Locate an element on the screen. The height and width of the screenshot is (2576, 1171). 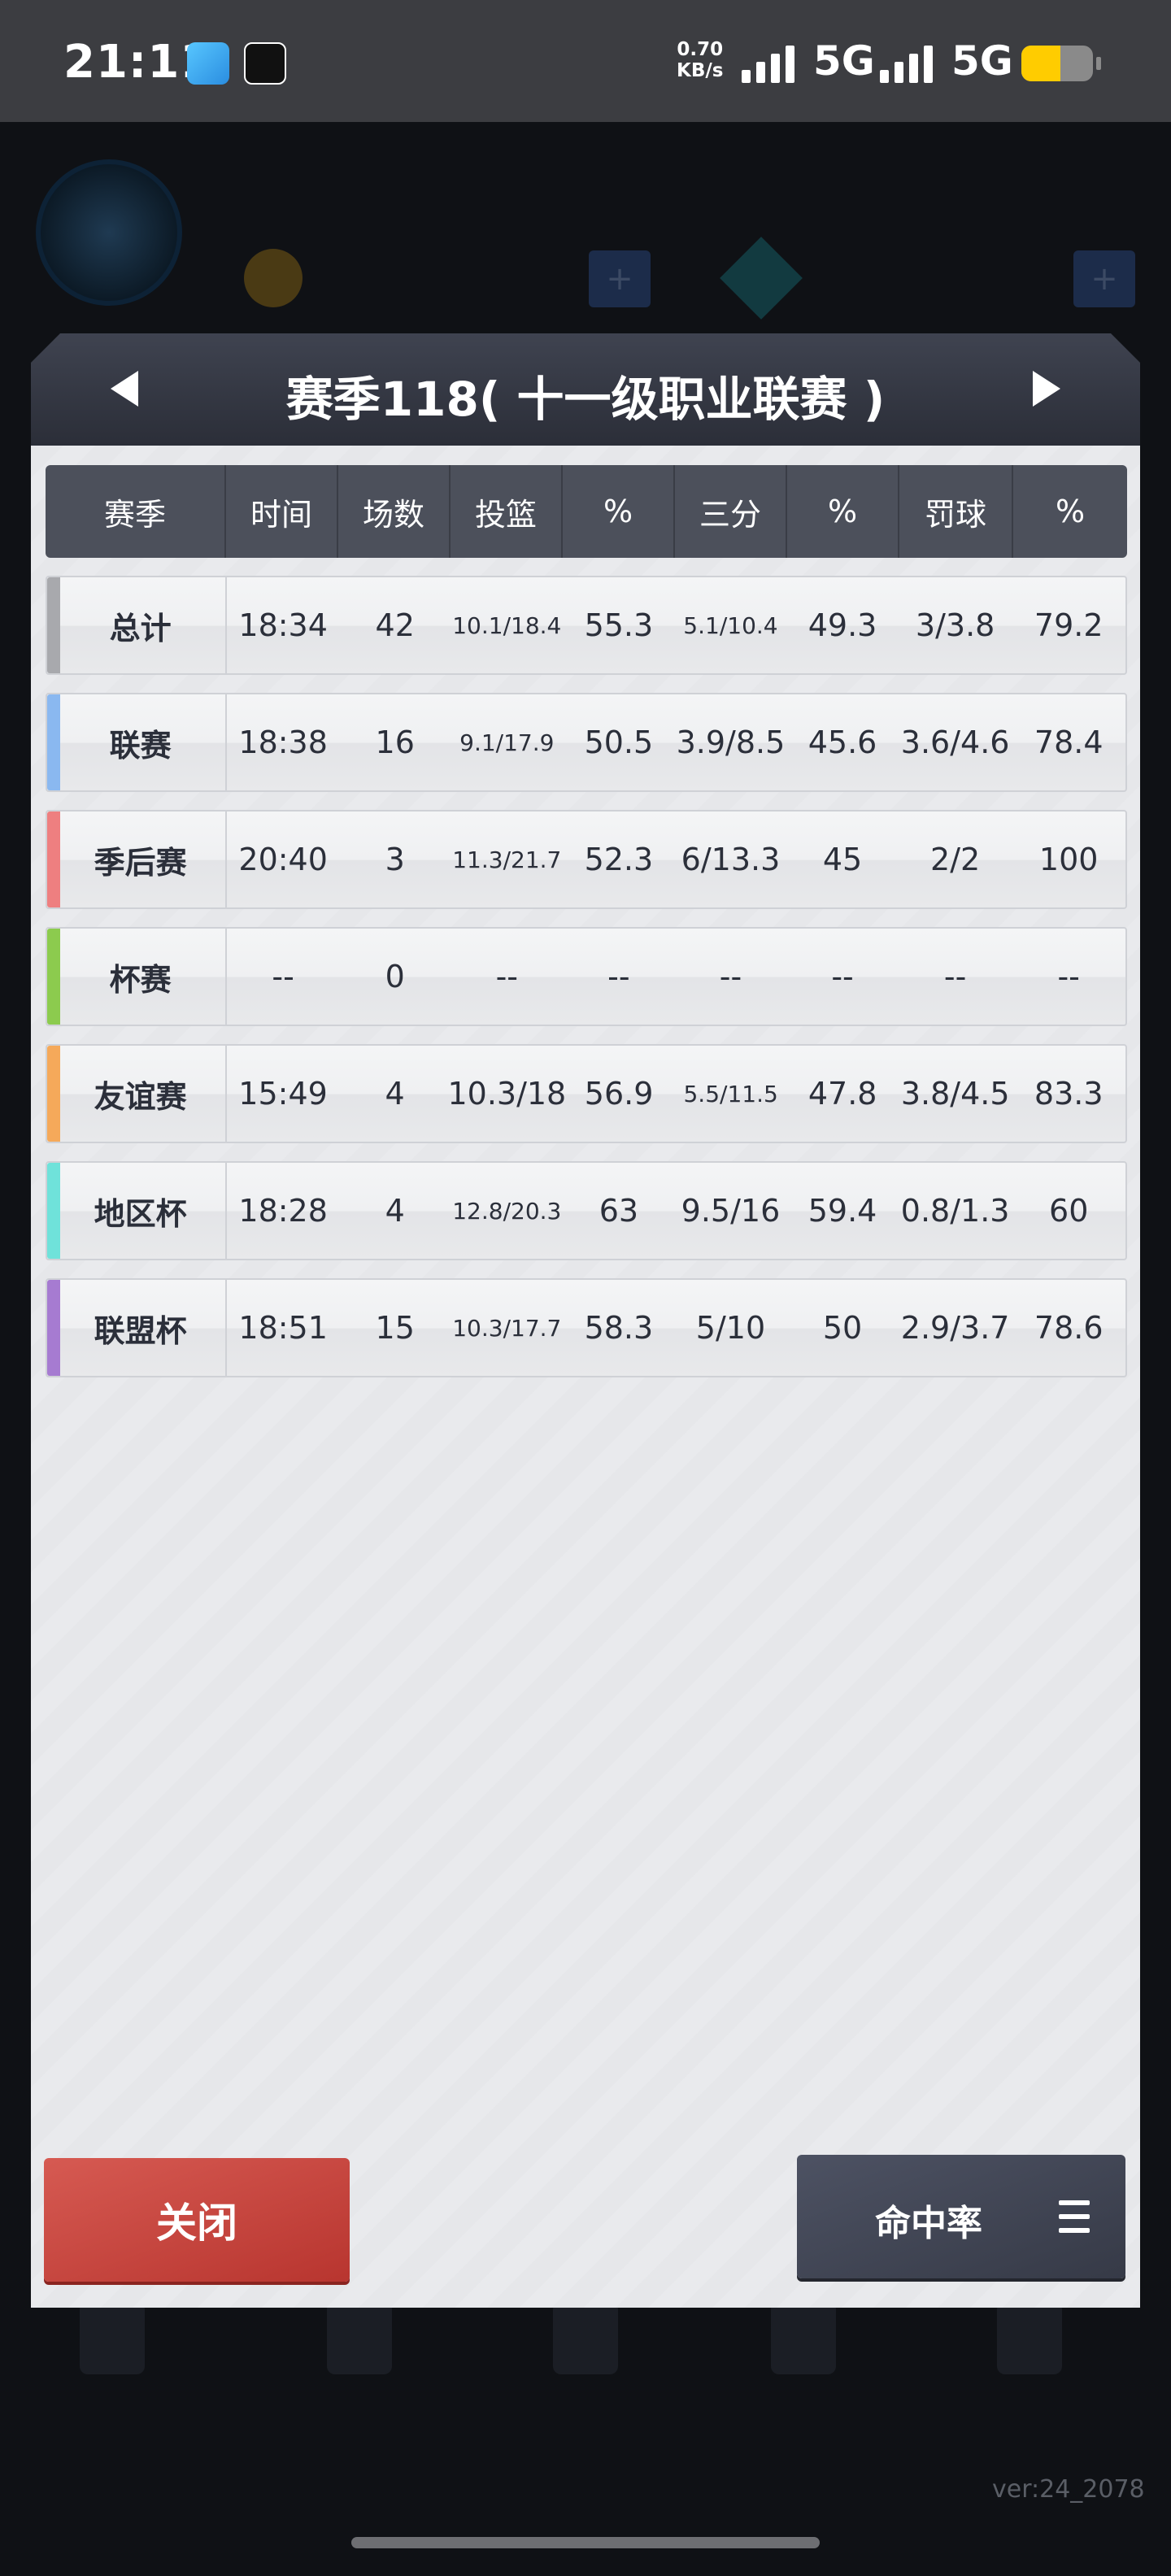
row-cell-fg-pct: 56.9 is located at coordinates (619, 1094).